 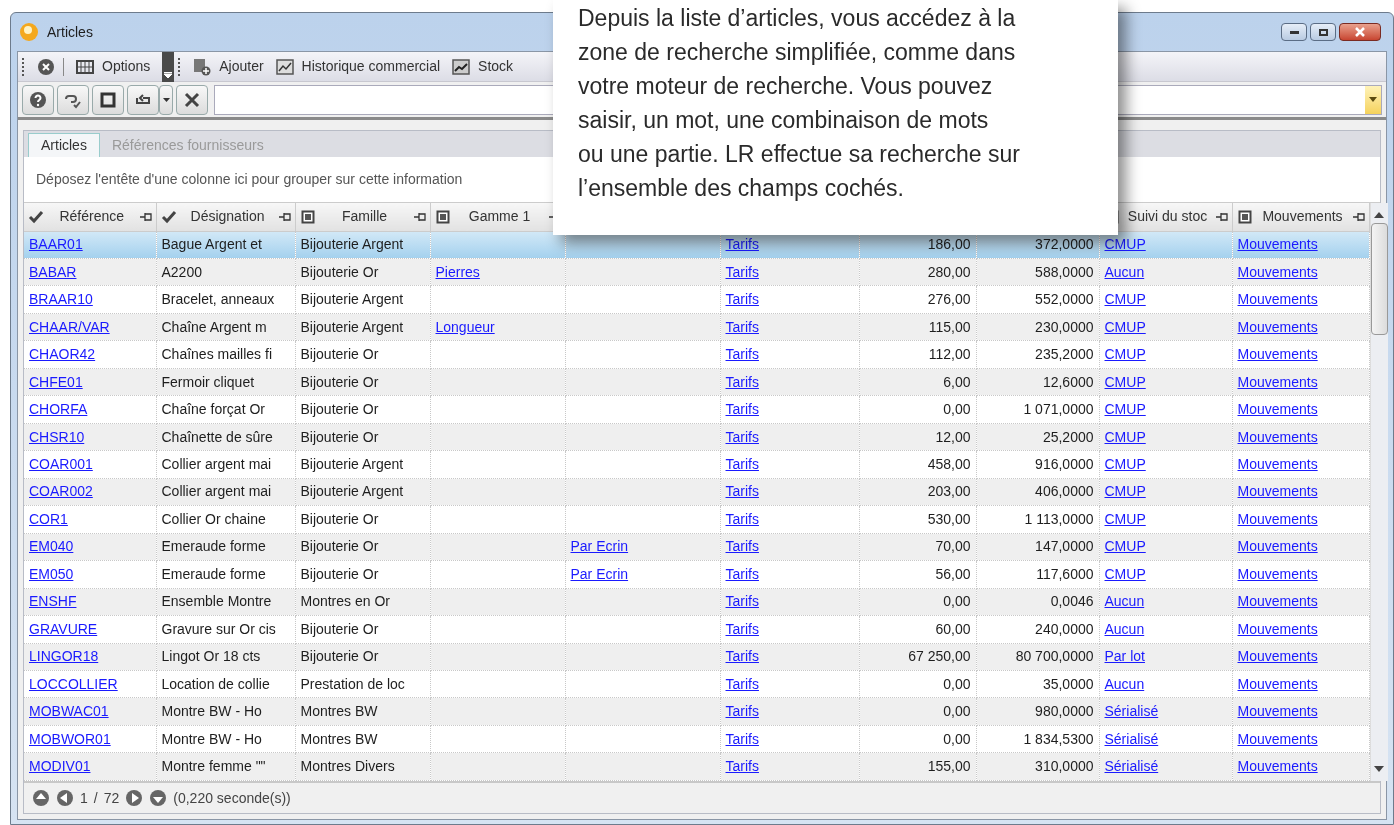 What do you see at coordinates (1054, 656) in the screenshot?
I see `table-cell: 80 700,0000` at bounding box center [1054, 656].